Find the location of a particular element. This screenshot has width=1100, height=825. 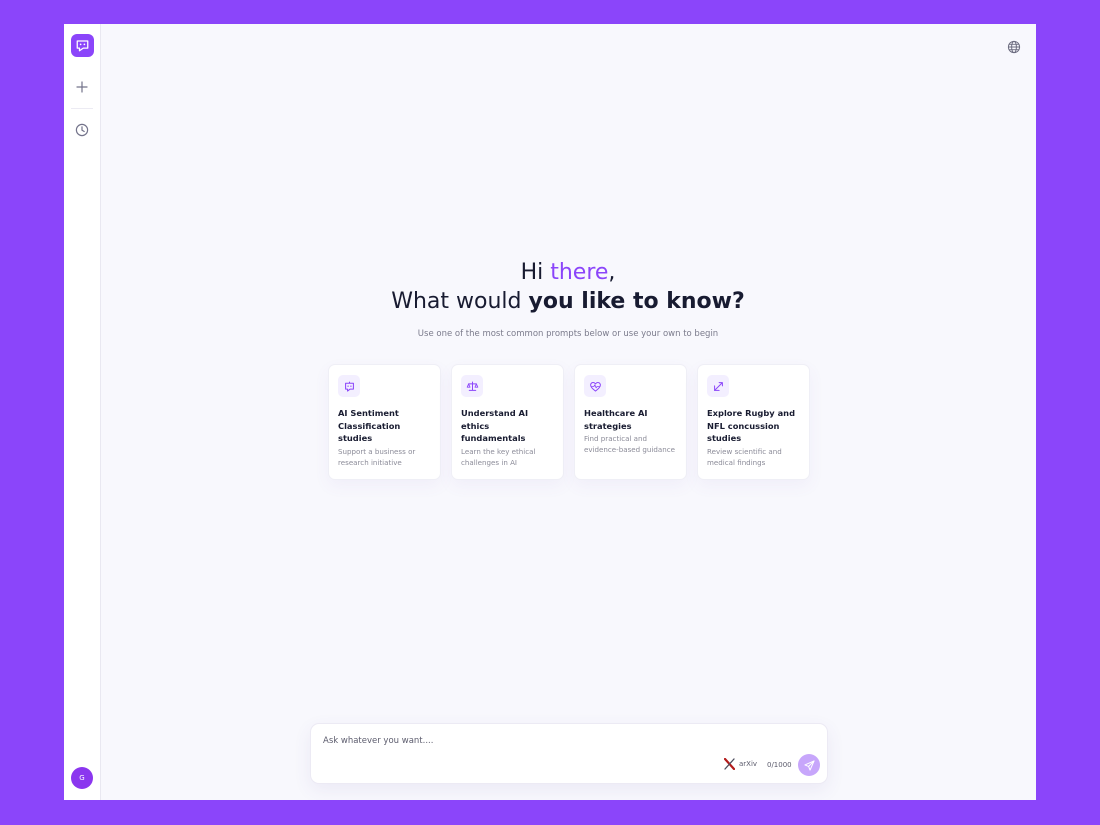

message-composer: arXiv 0/1000 is located at coordinates (569, 753).